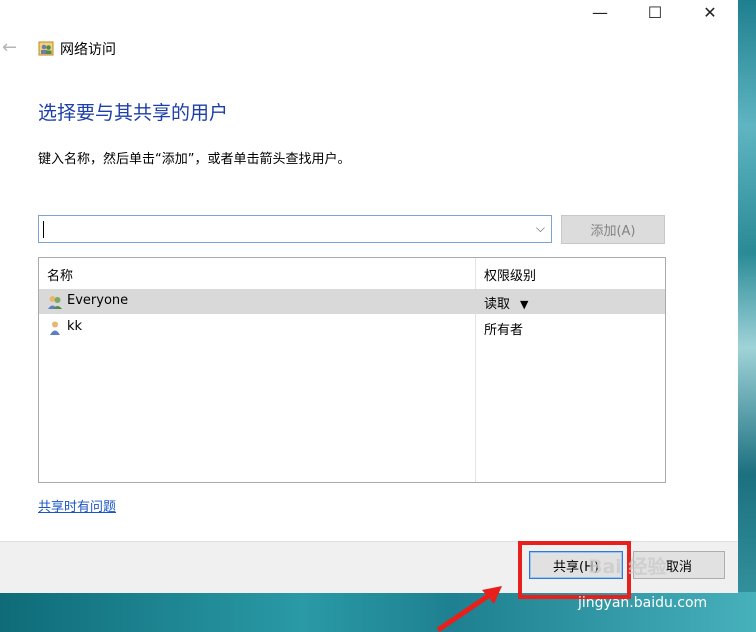 The image size is (756, 632). Describe the element at coordinates (524, 304) in the screenshot. I see `dropdown-arrow-icon: ▼` at that location.